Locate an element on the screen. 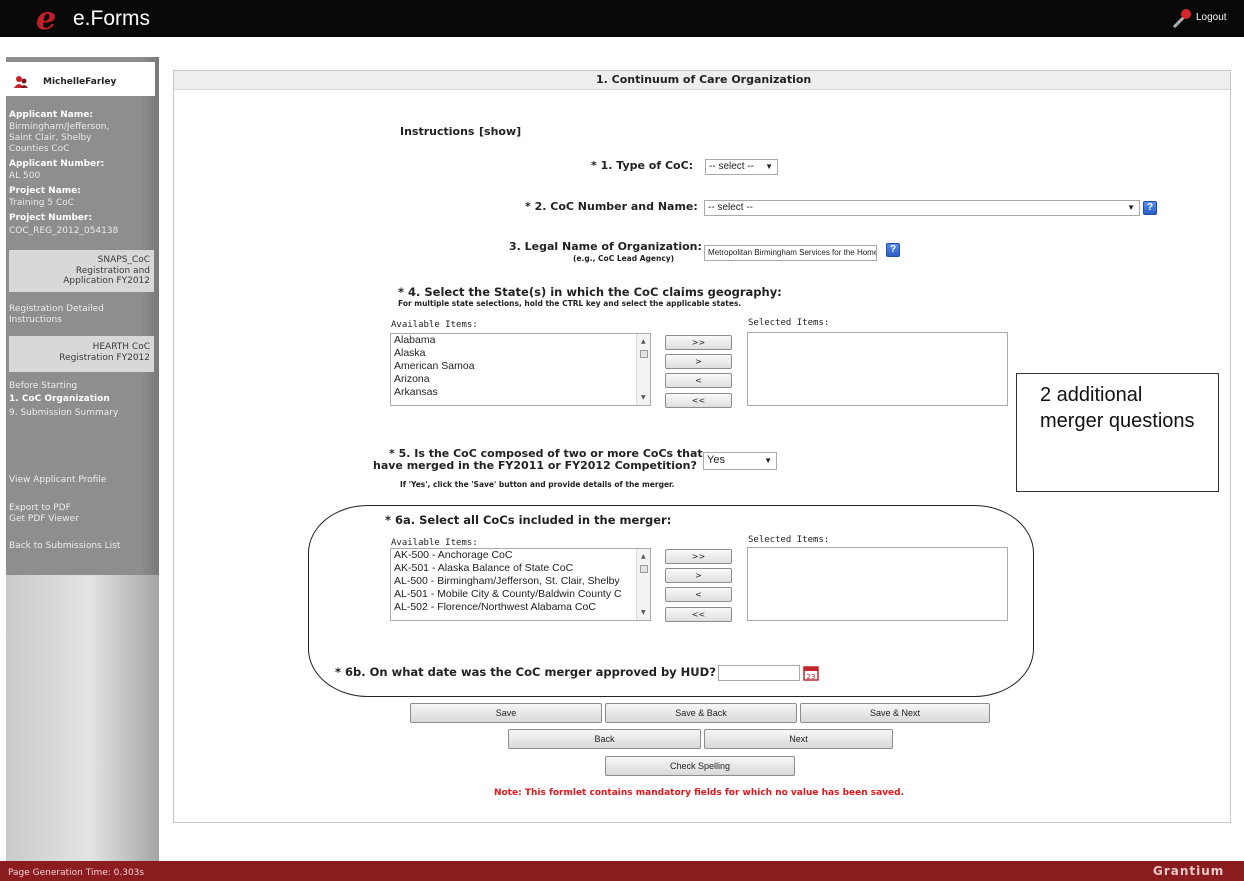 The width and height of the screenshot is (1244, 881). q3-help-icon: ? is located at coordinates (893, 250).